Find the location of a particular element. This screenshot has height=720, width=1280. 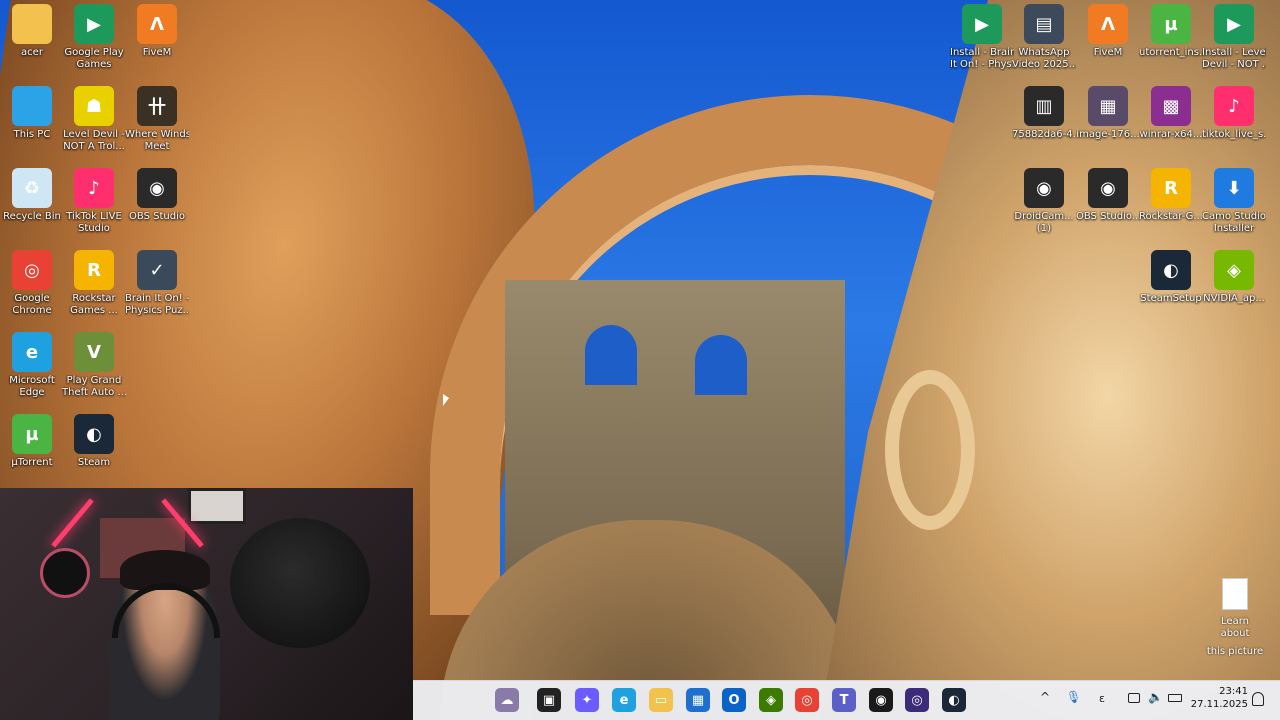

microphone-icon: 🎙 is located at coordinates (1073, 697).